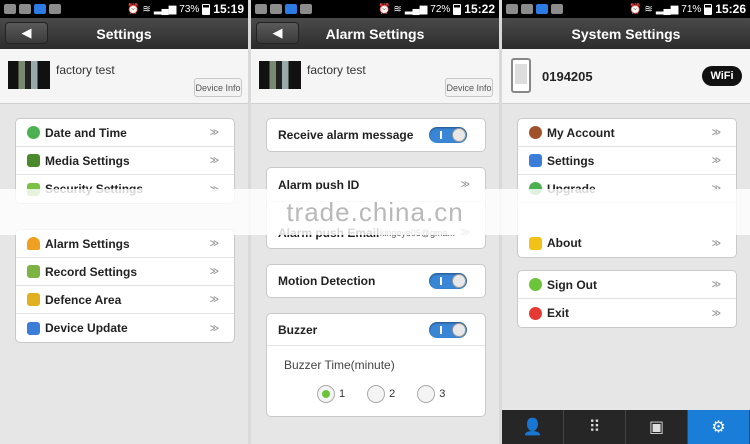 The width and height of the screenshot is (750, 444). I want to click on toolbox-icon: ▣, so click(656, 427).